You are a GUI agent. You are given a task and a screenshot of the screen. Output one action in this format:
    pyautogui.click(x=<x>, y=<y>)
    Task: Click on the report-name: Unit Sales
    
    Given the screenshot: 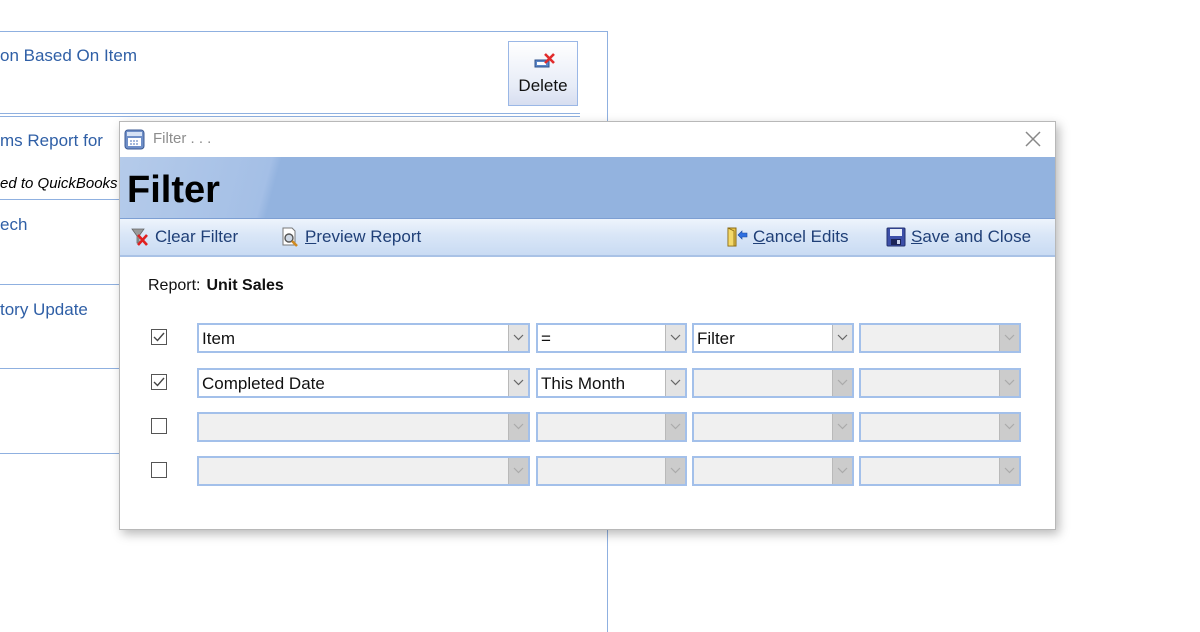 What is the action you would take?
    pyautogui.click(x=245, y=285)
    